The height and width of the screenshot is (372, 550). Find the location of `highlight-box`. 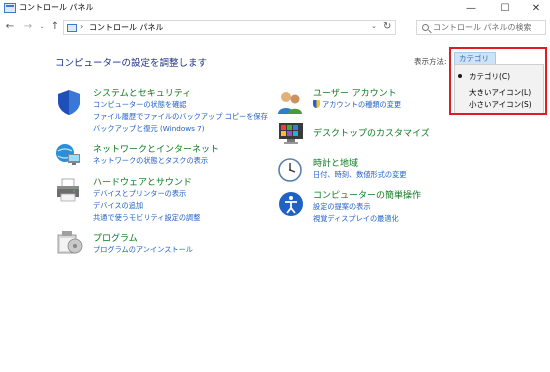

highlight-box is located at coordinates (498, 81).